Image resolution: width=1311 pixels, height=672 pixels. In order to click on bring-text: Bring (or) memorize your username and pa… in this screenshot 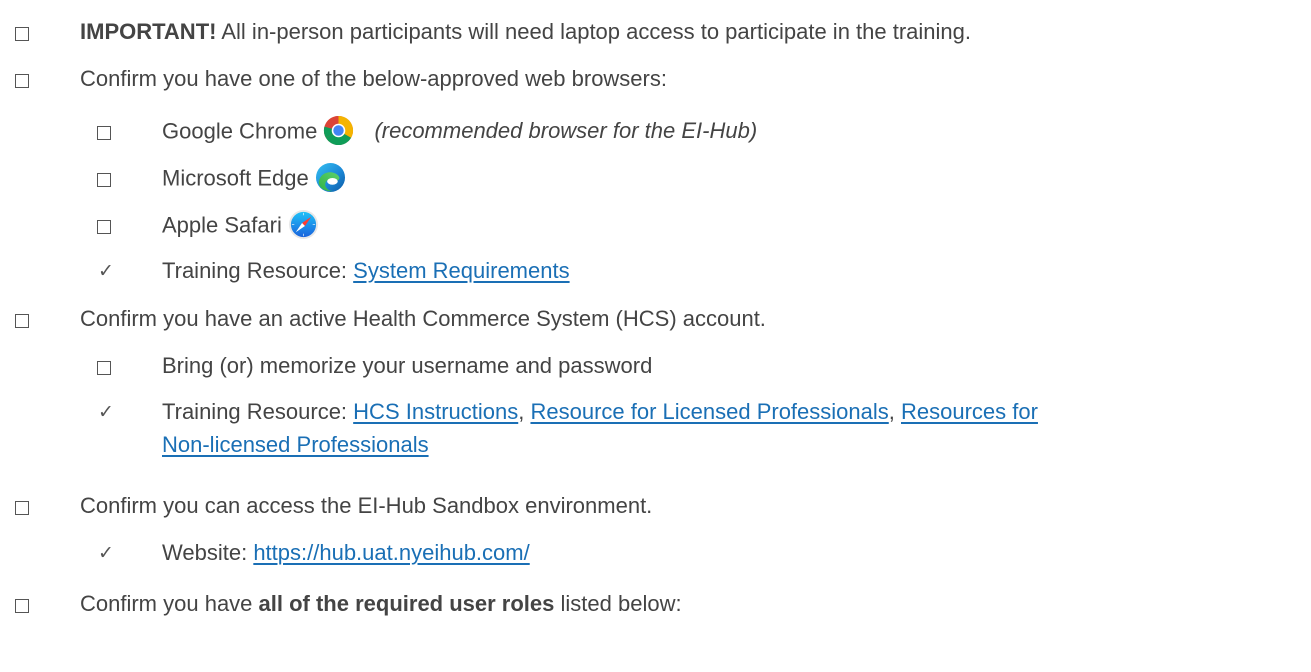, I will do `click(407, 365)`.